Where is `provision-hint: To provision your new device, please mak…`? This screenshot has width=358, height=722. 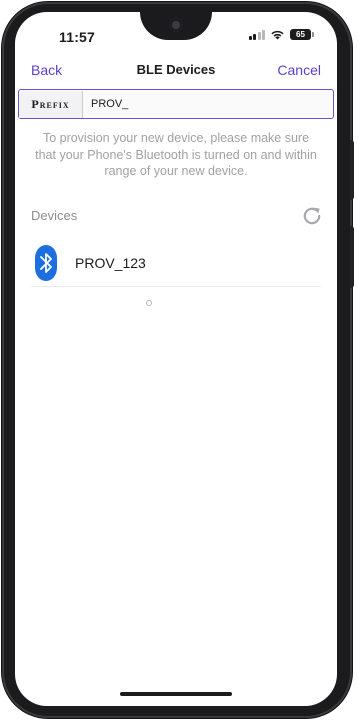
provision-hint: To provision your new device, please mak… is located at coordinates (176, 154).